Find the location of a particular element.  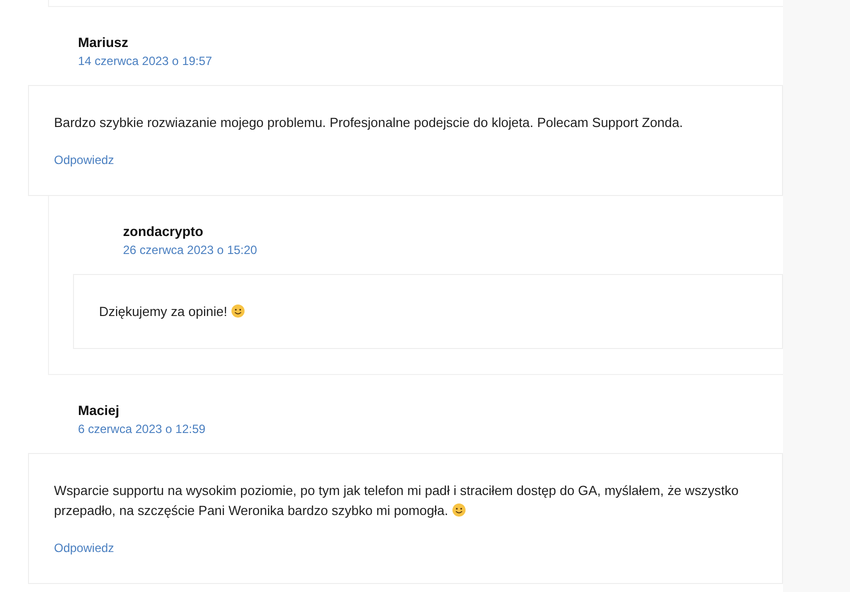

comment-text: Wsparcie supportu na wysokim poziomie, po tym jak telefon mi padł i straciłem dostęp do GA, myślałem, że wszystko przepadło, na szczęście Pani Weronika bardzo szybko mi pomogła. is located at coordinates (397, 501).